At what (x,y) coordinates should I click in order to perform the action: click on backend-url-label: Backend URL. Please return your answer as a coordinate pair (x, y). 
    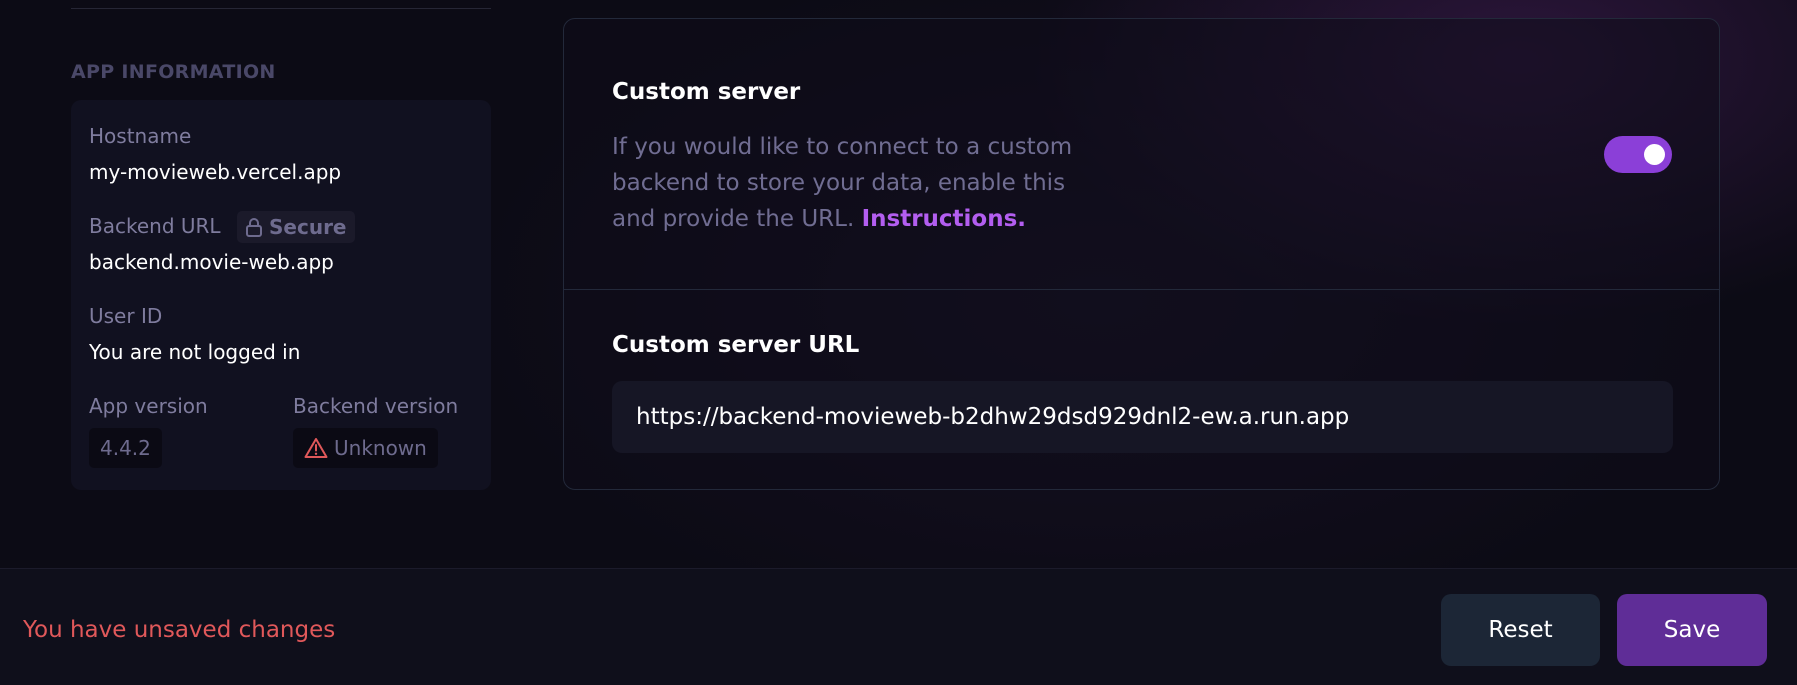
    Looking at the image, I should click on (155, 226).